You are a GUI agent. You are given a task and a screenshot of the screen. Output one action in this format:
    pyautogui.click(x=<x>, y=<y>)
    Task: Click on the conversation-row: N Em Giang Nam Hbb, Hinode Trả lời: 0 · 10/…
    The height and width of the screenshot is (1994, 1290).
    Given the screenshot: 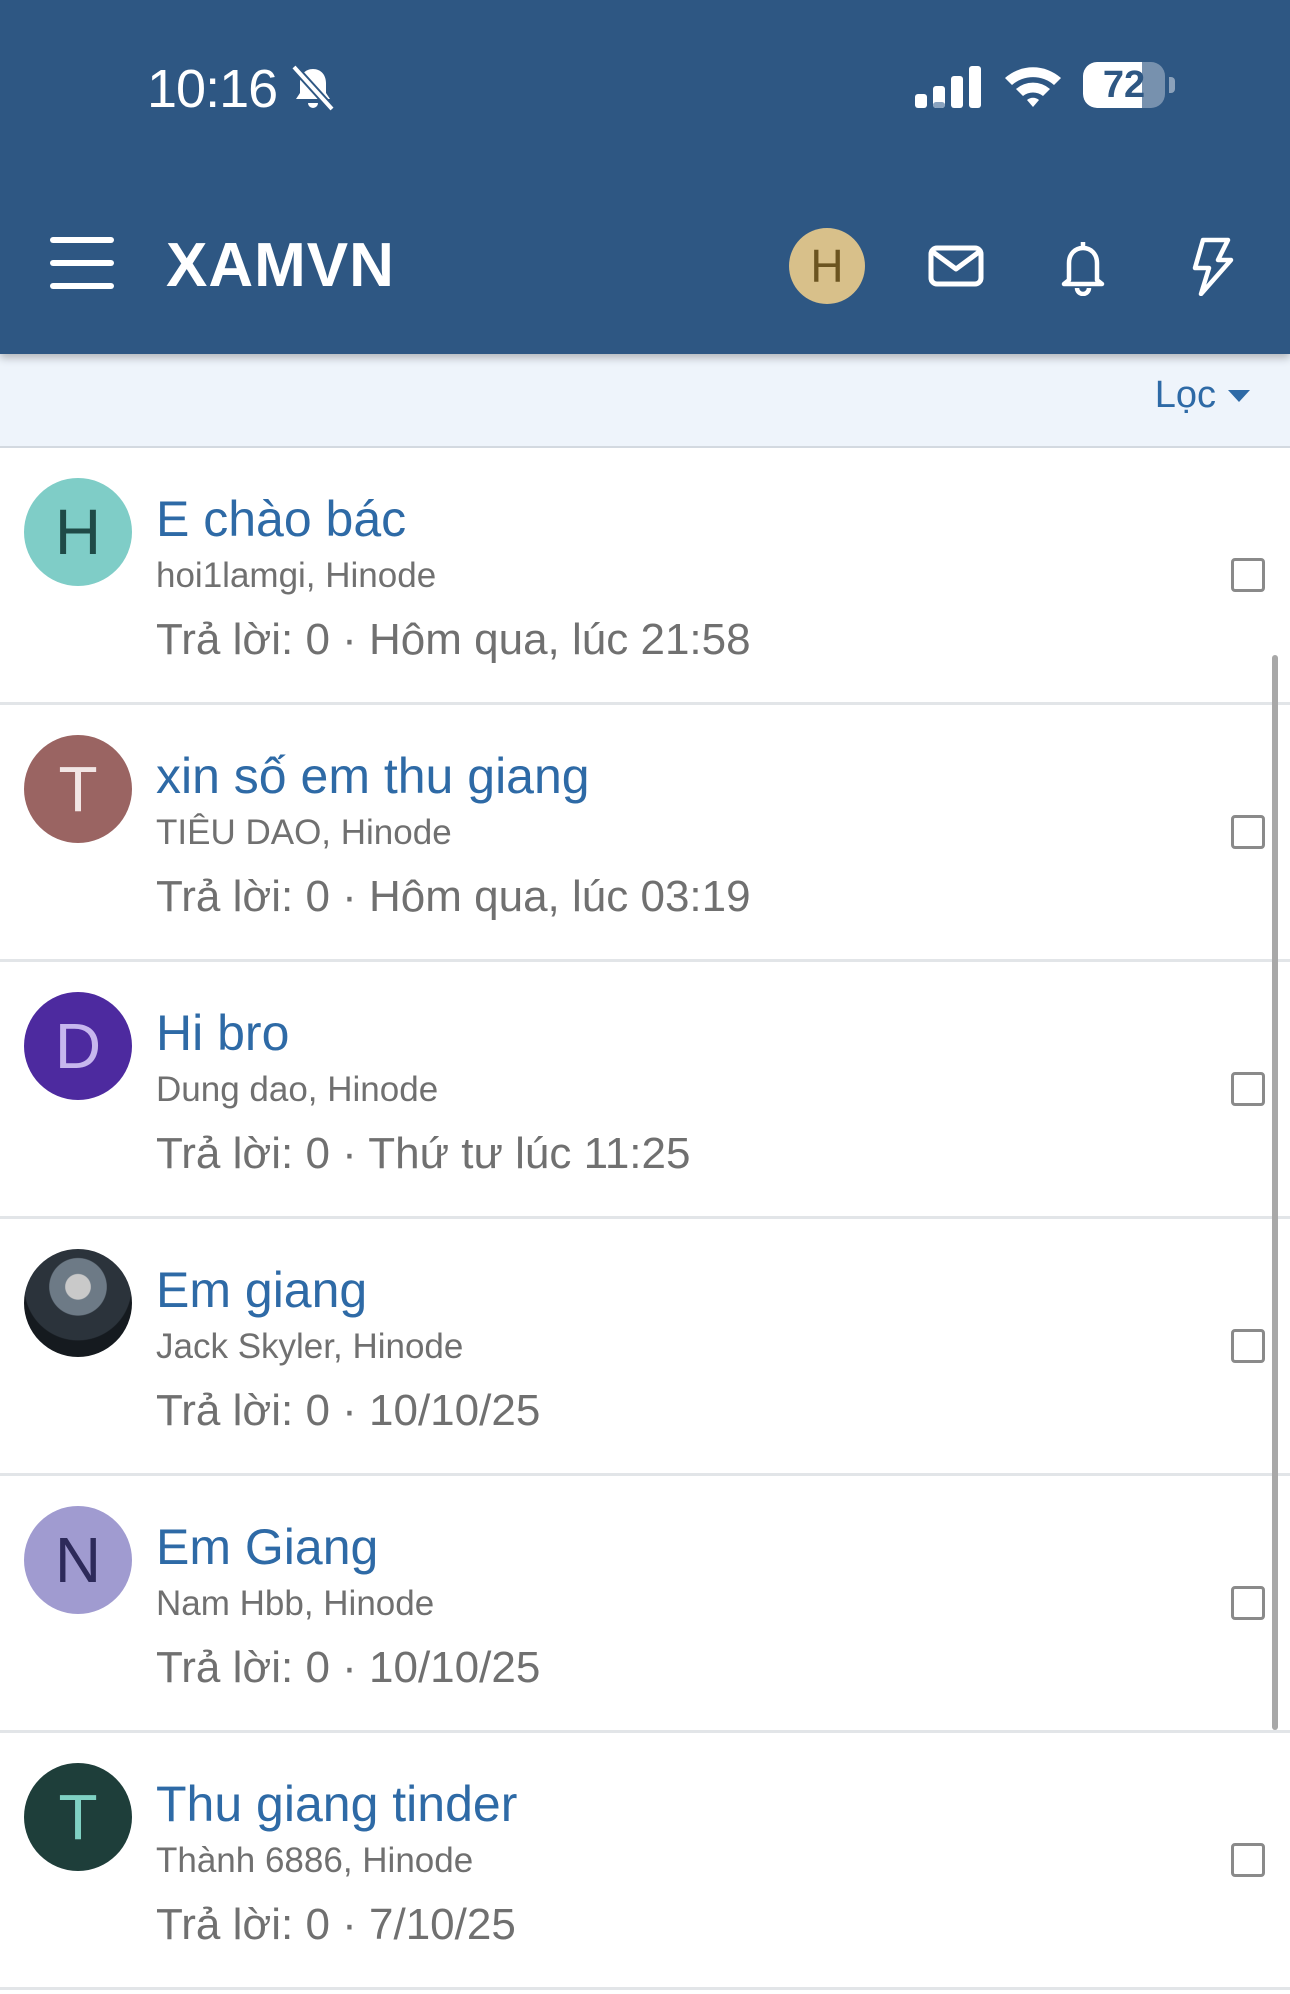 What is the action you would take?
    pyautogui.click(x=645, y=1604)
    